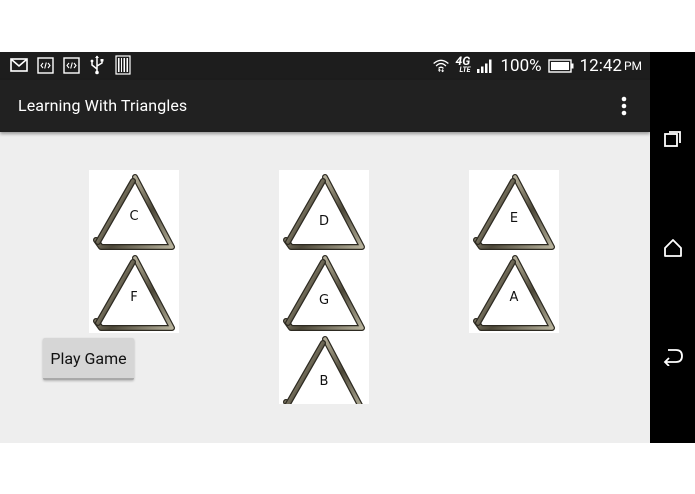 This screenshot has height=494, width=695. I want to click on network-type: 4G LTE, so click(463, 64).